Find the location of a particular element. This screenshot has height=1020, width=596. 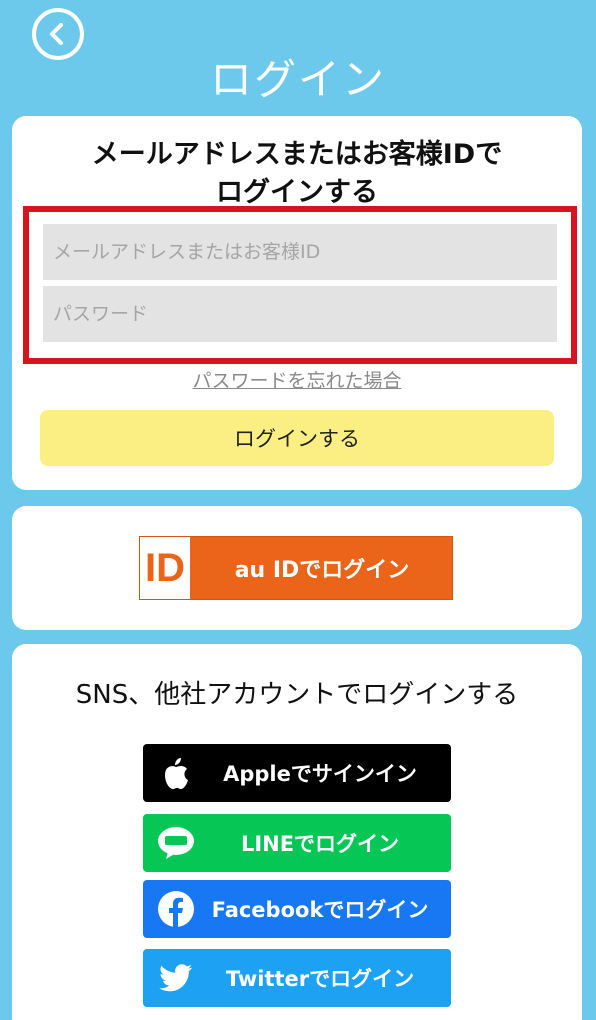

auid-logo-text: ID is located at coordinates (165, 567).